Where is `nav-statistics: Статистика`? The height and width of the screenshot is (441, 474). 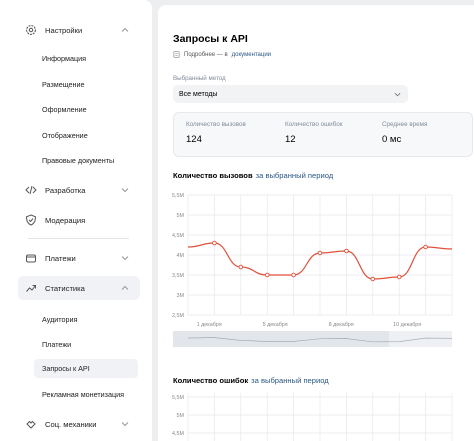
nav-statistics: Статистика is located at coordinates (79, 288).